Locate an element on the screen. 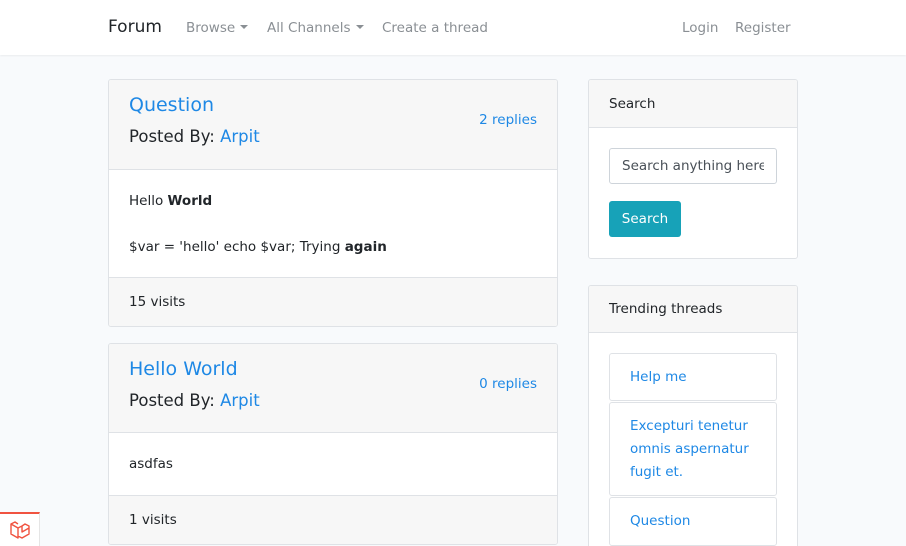 This screenshot has width=906, height=546. body-bold-text: again is located at coordinates (365, 247).